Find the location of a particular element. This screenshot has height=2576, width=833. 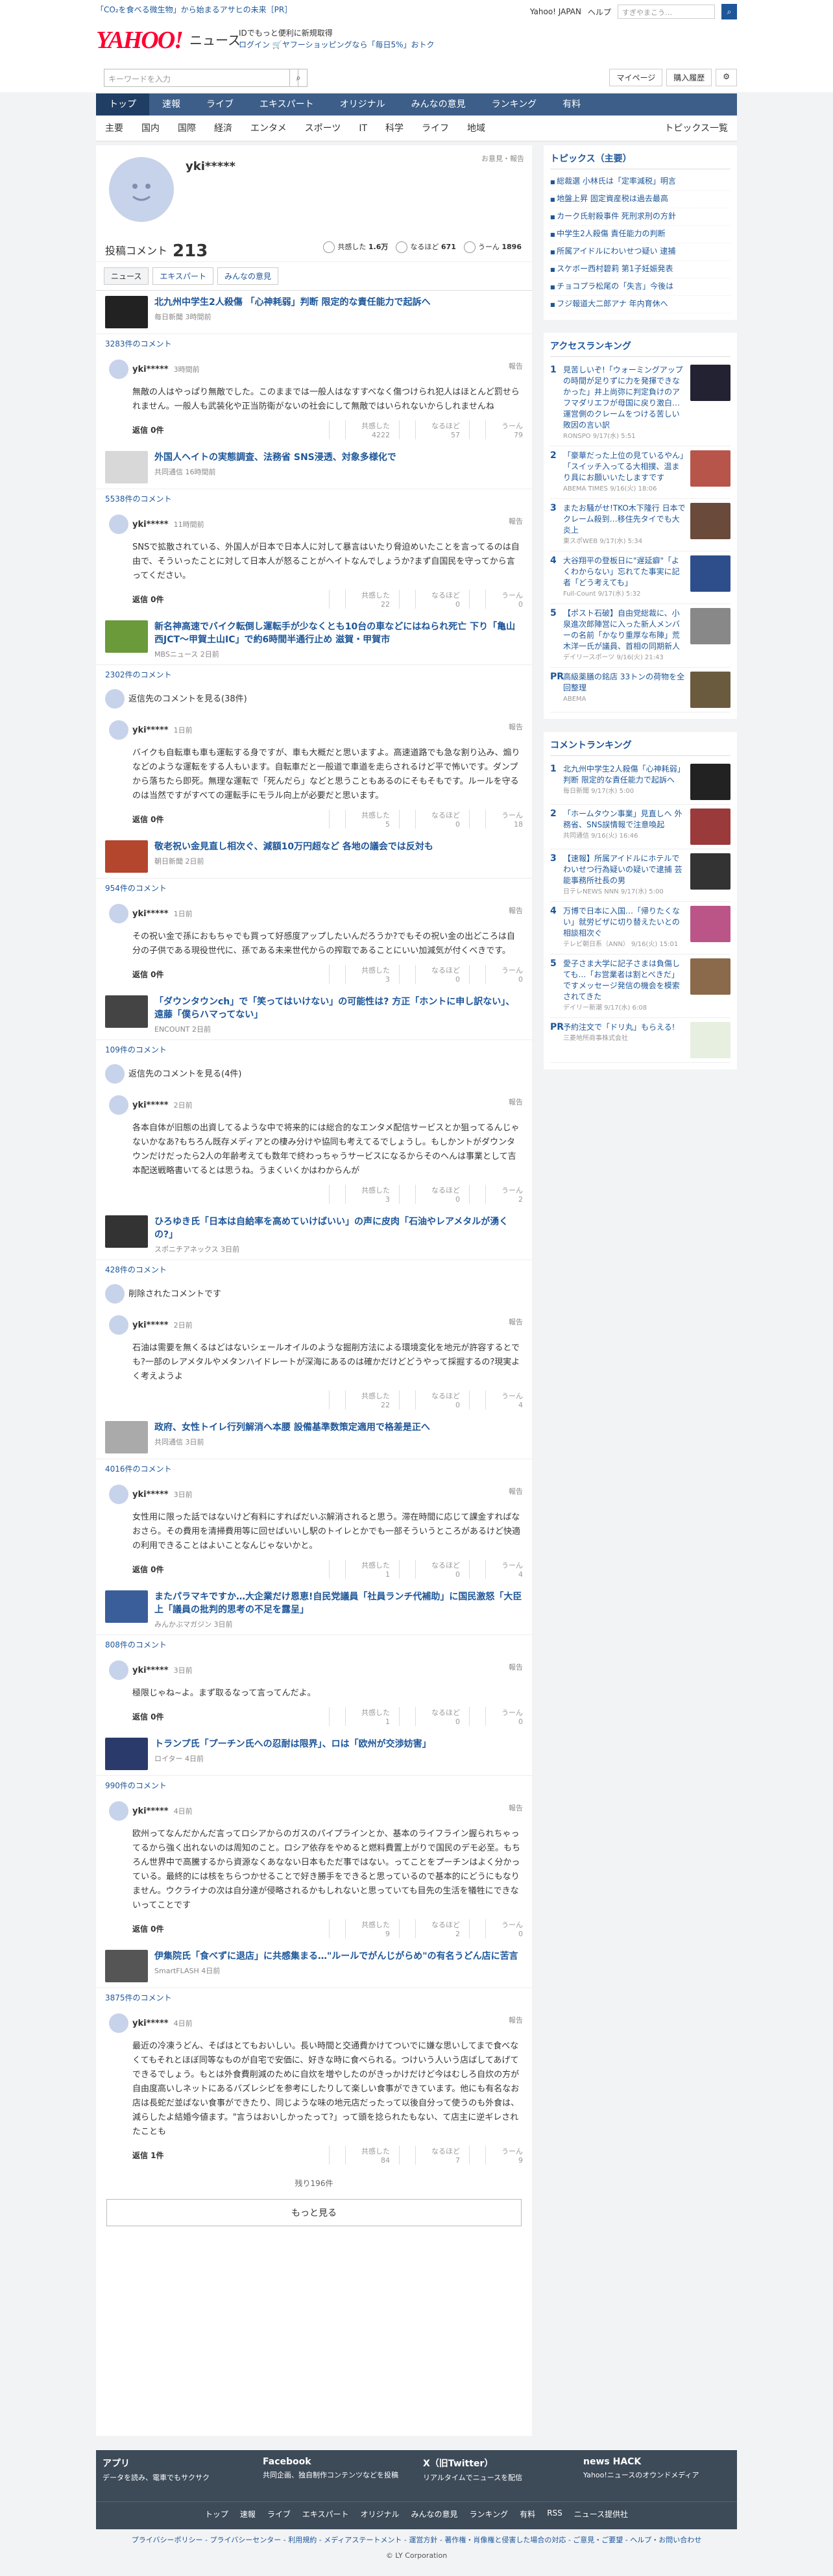

nav-original: オリジナル is located at coordinates (362, 104).